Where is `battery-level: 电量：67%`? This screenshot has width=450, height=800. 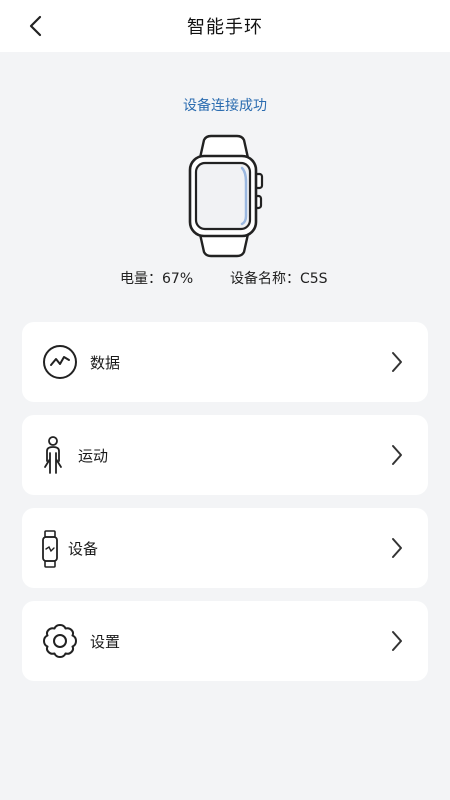
battery-level: 电量：67% is located at coordinates (157, 279).